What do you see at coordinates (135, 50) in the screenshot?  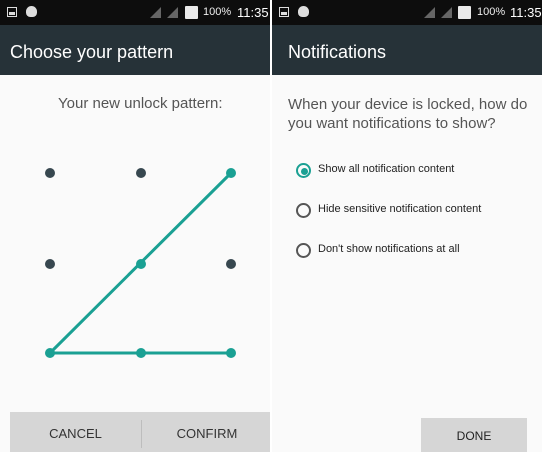 I see `page-title: Choose your pattern` at bounding box center [135, 50].